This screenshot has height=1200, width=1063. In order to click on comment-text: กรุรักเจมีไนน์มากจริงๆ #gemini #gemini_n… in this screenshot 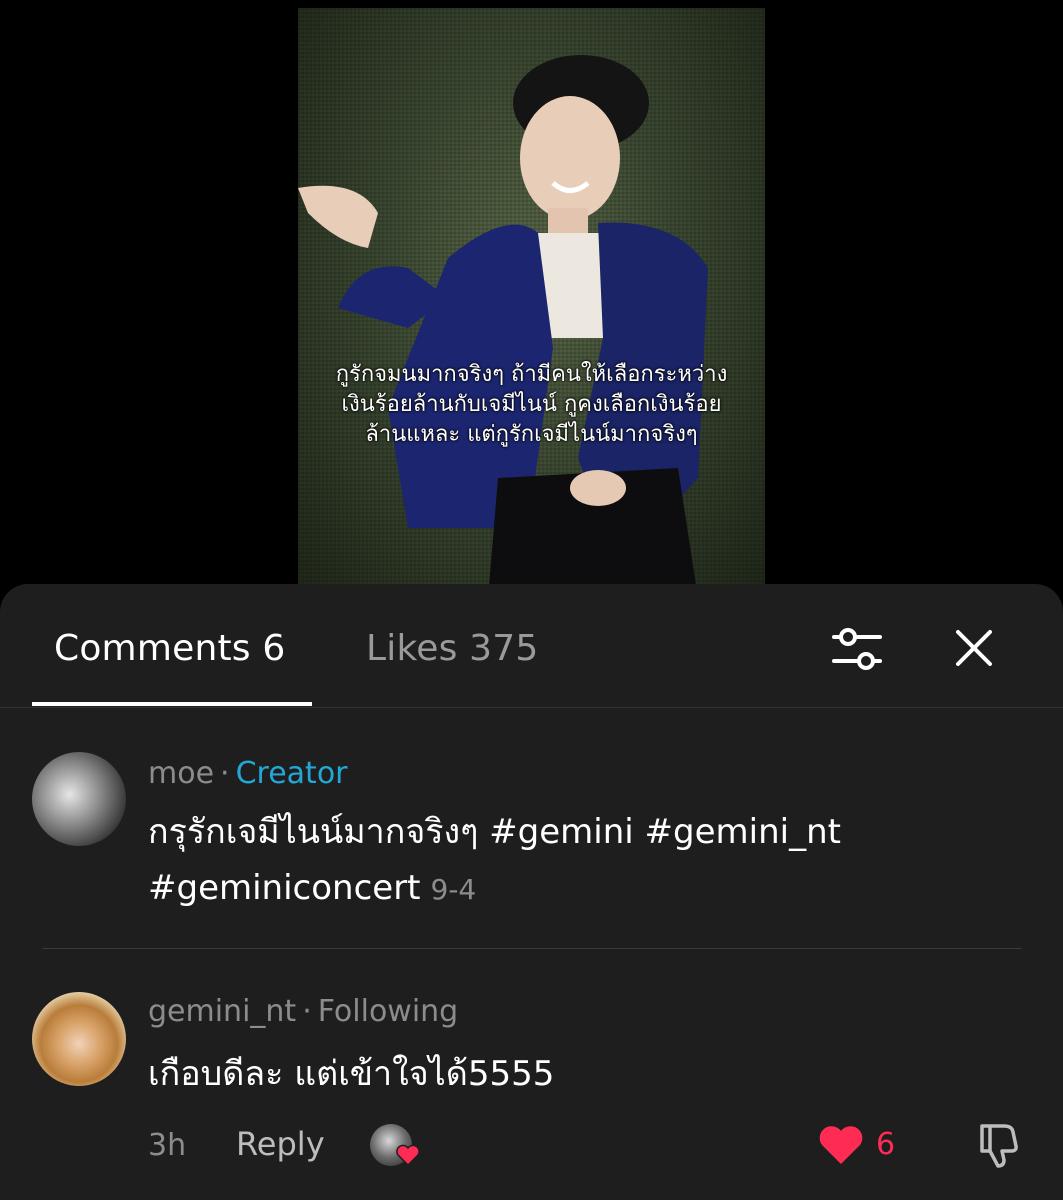, I will do `click(578, 861)`.